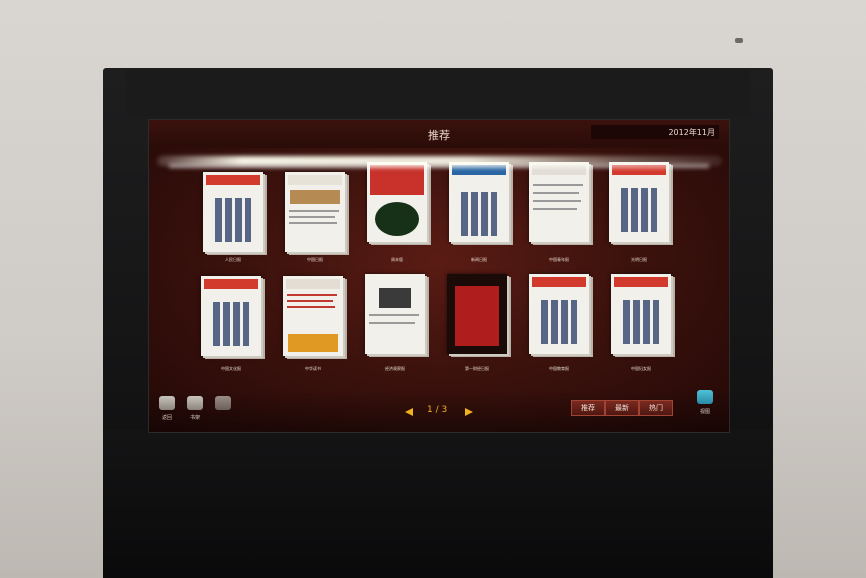  Describe the element at coordinates (223, 403) in the screenshot. I see `blank-icon` at that location.